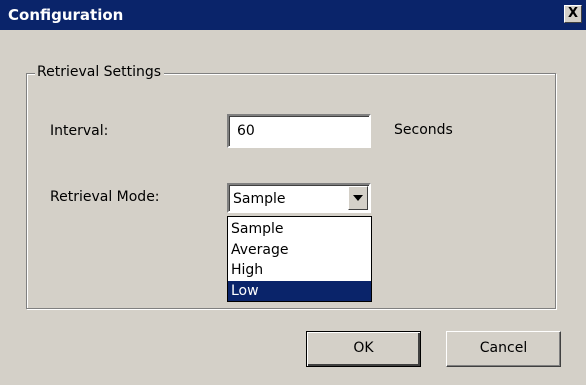  What do you see at coordinates (423, 130) in the screenshot?
I see `interval-unit-label: Seconds` at bounding box center [423, 130].